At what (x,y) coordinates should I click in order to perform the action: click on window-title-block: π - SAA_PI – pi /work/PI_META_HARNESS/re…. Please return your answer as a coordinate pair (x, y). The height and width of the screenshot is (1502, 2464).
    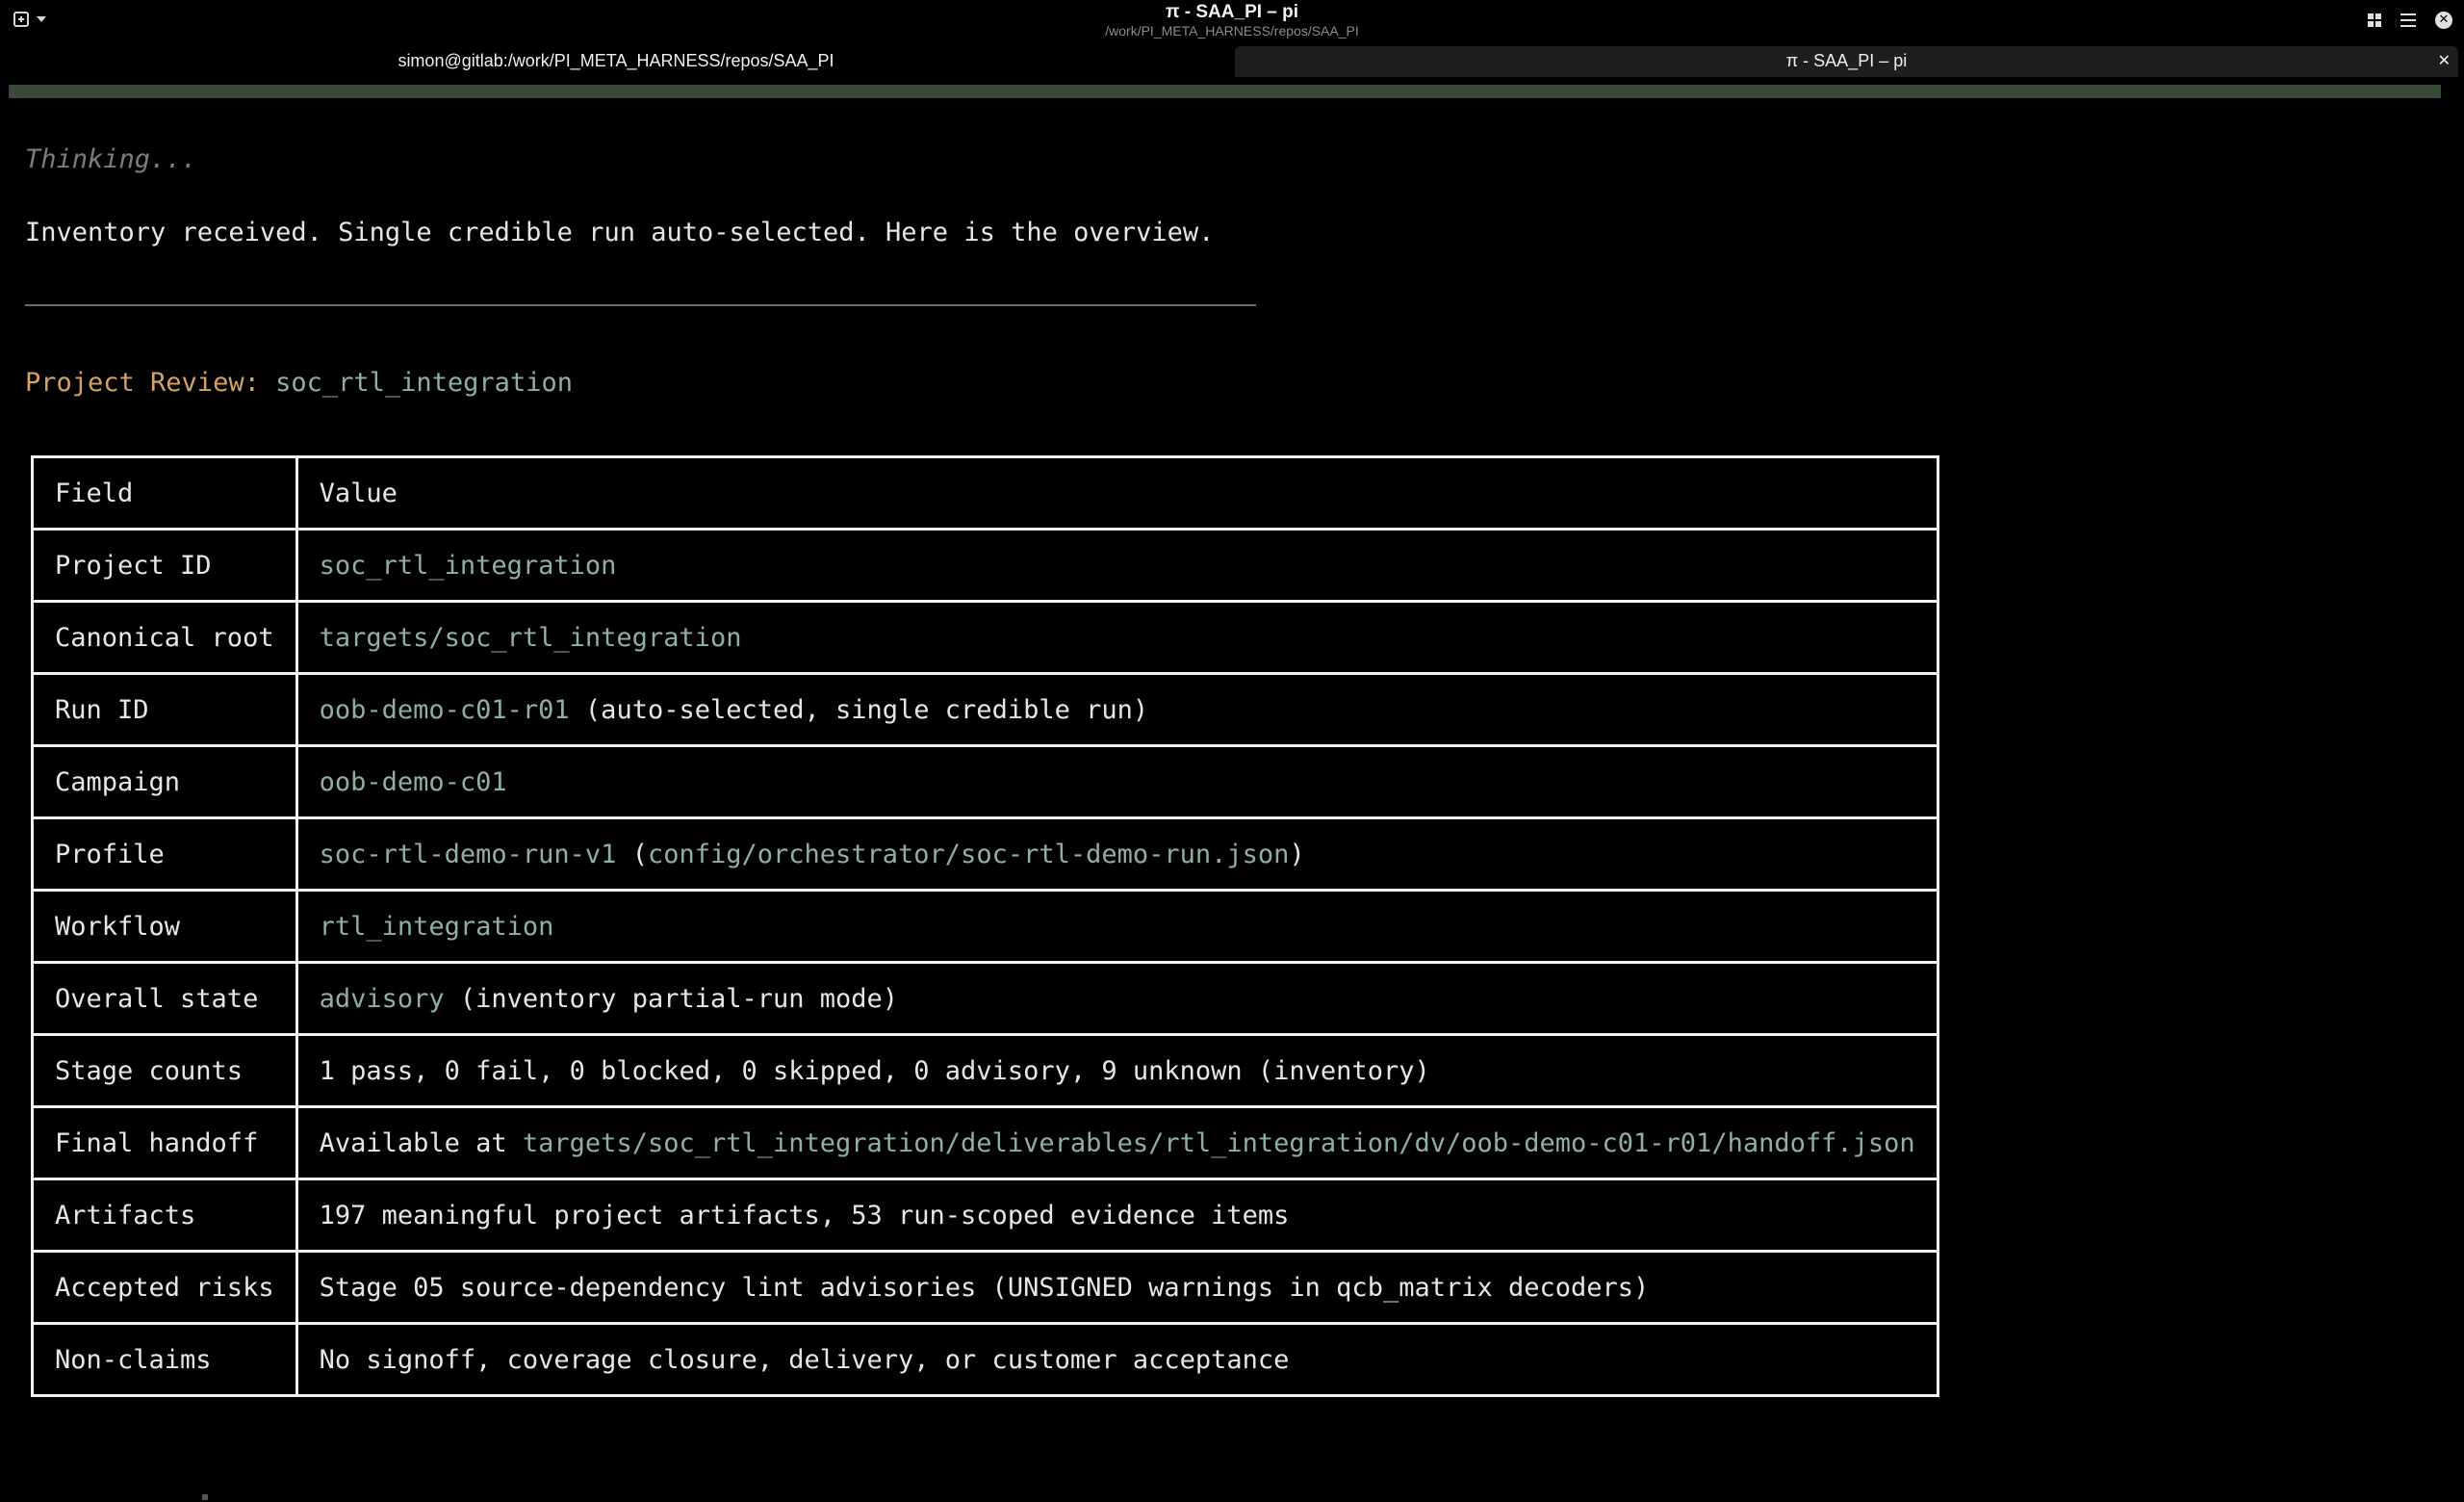
    Looking at the image, I should click on (1232, 20).